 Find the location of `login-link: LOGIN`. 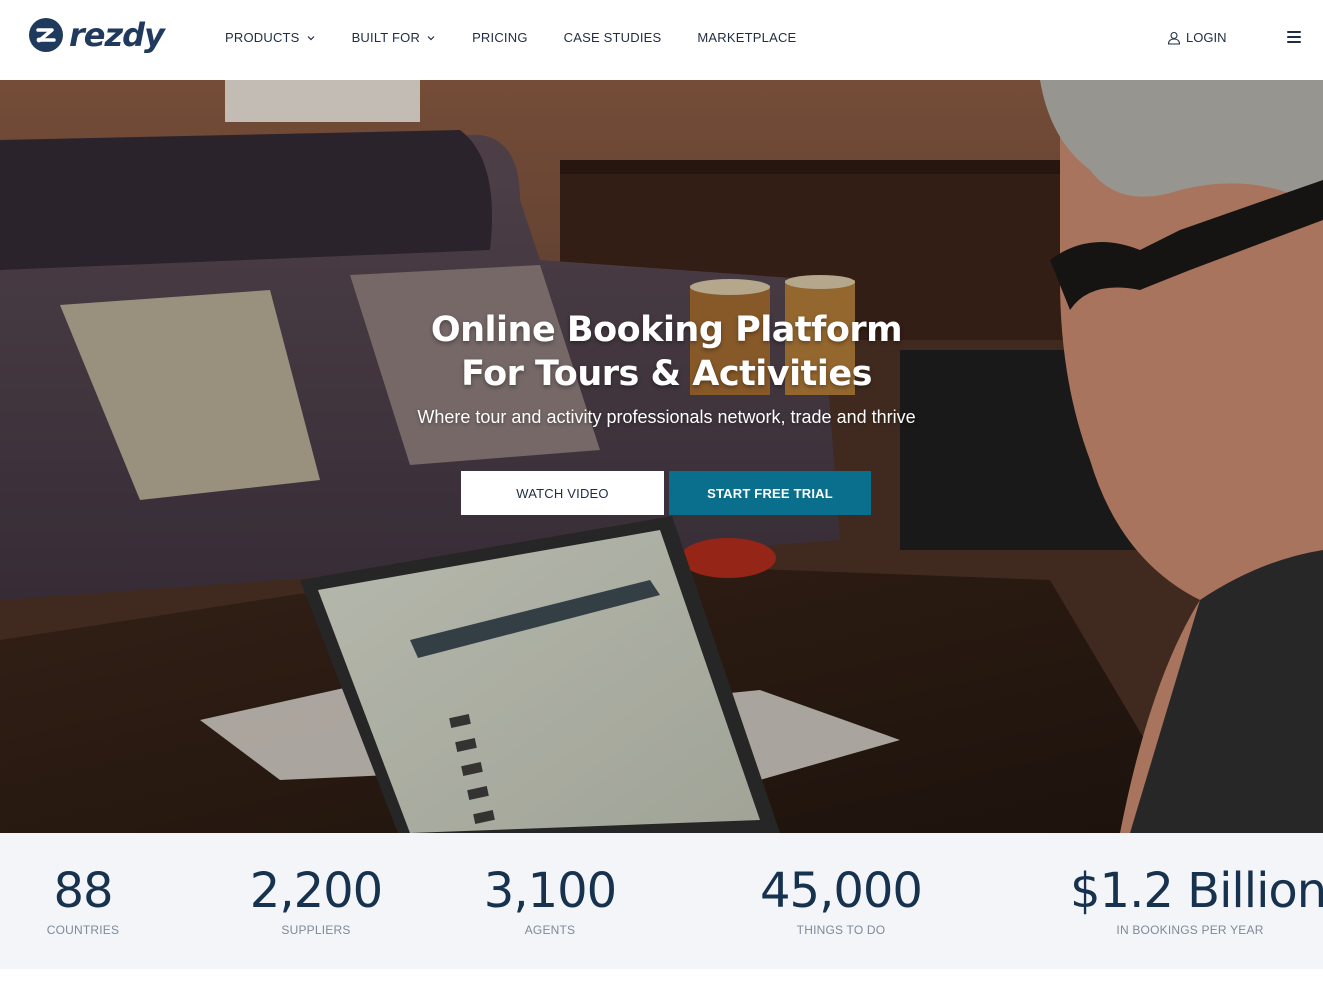

login-link: LOGIN is located at coordinates (1196, 37).